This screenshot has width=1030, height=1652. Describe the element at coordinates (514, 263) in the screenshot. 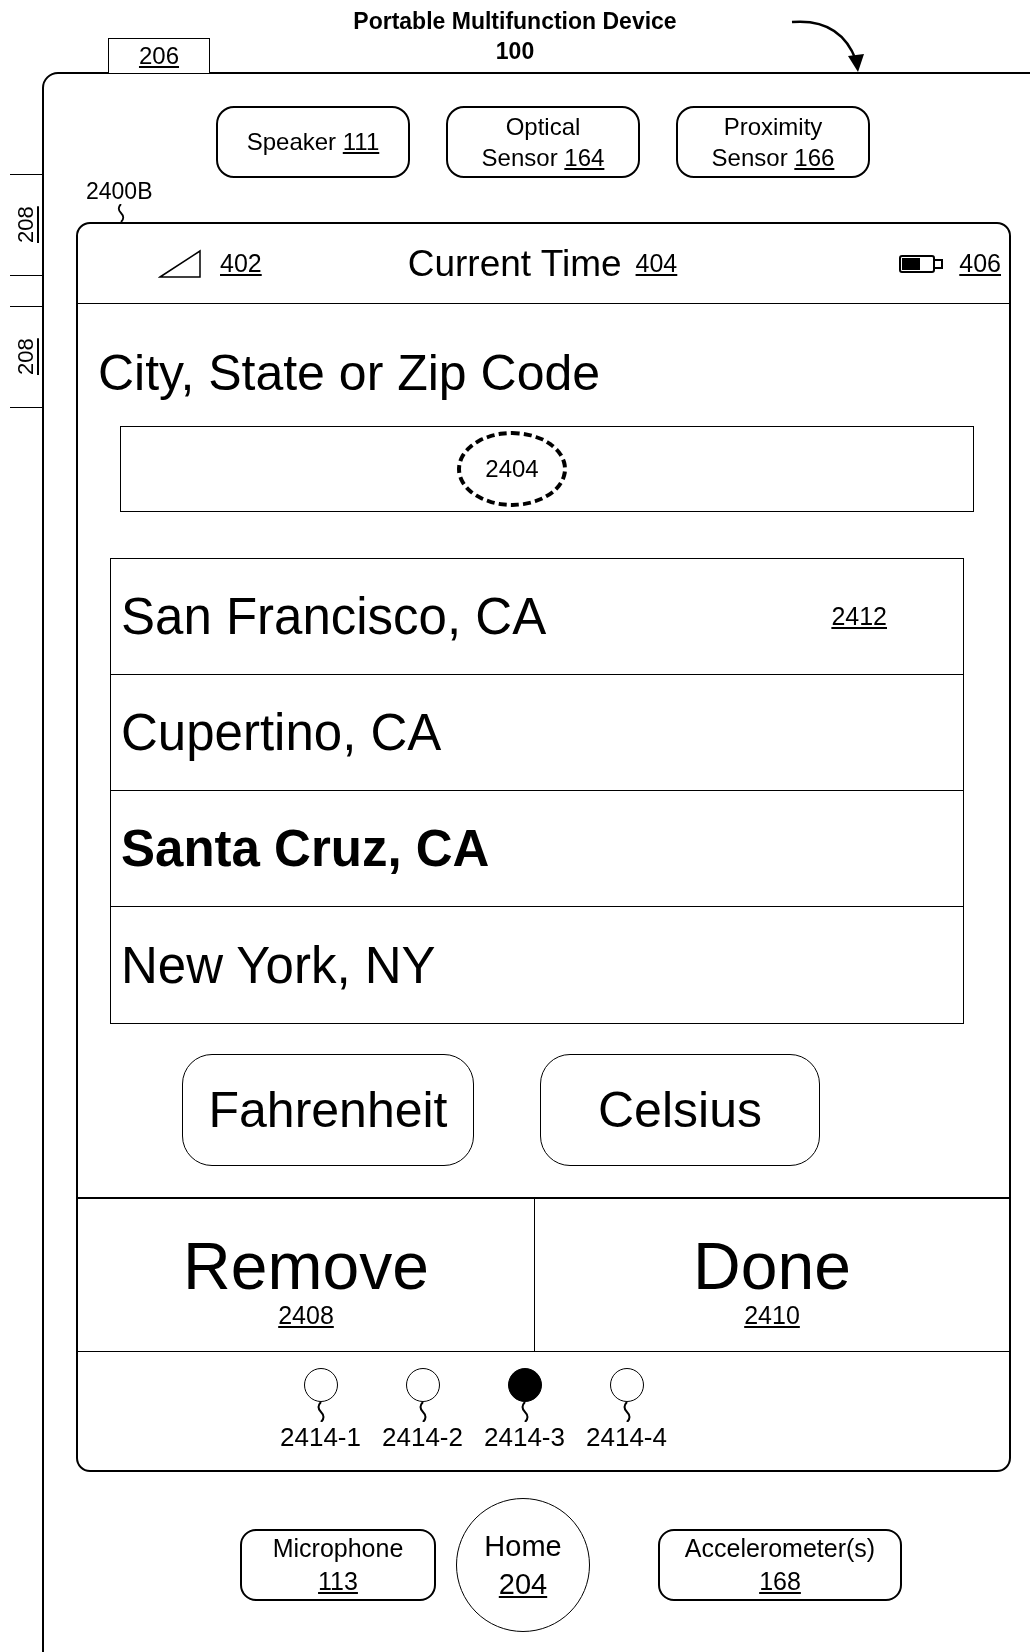

I see `status-title: Current Time` at that location.